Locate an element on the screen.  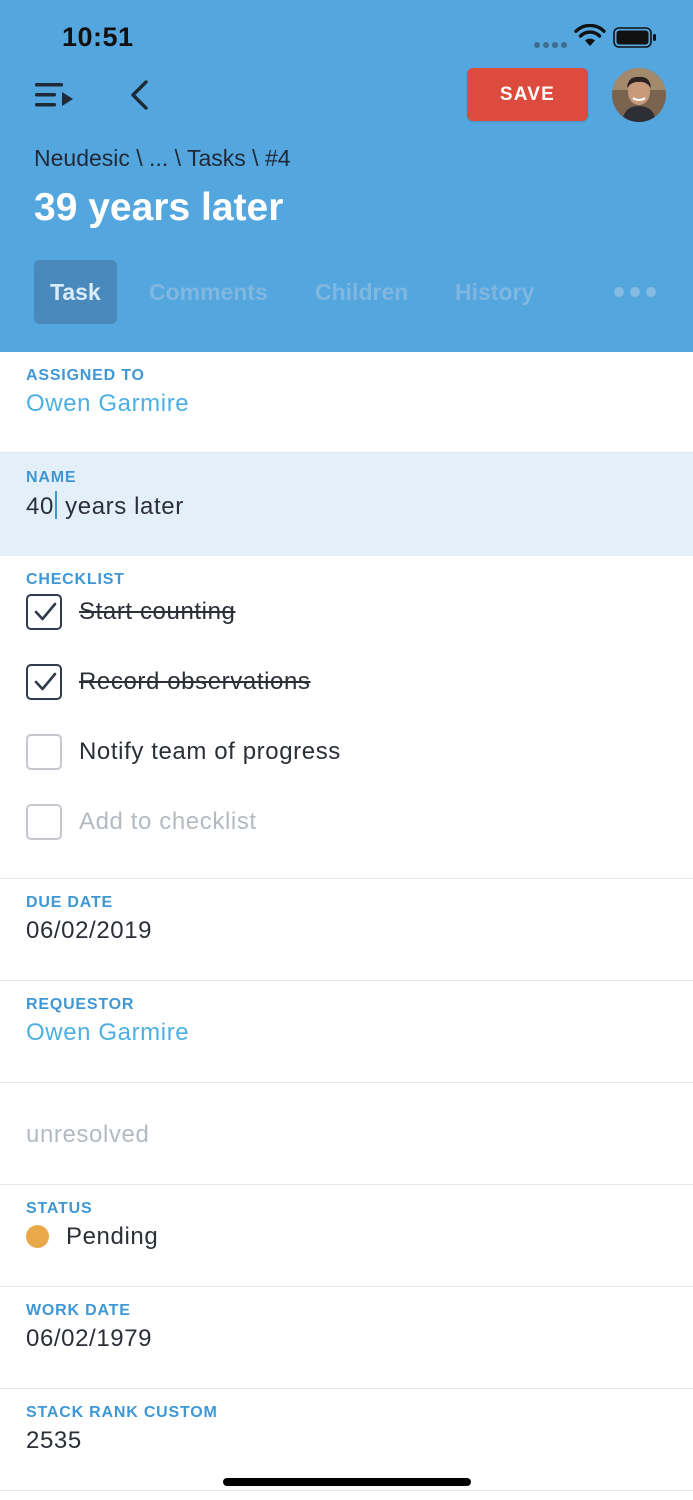
assigned-to-label: ASSIGNED TO is located at coordinates (85, 375).